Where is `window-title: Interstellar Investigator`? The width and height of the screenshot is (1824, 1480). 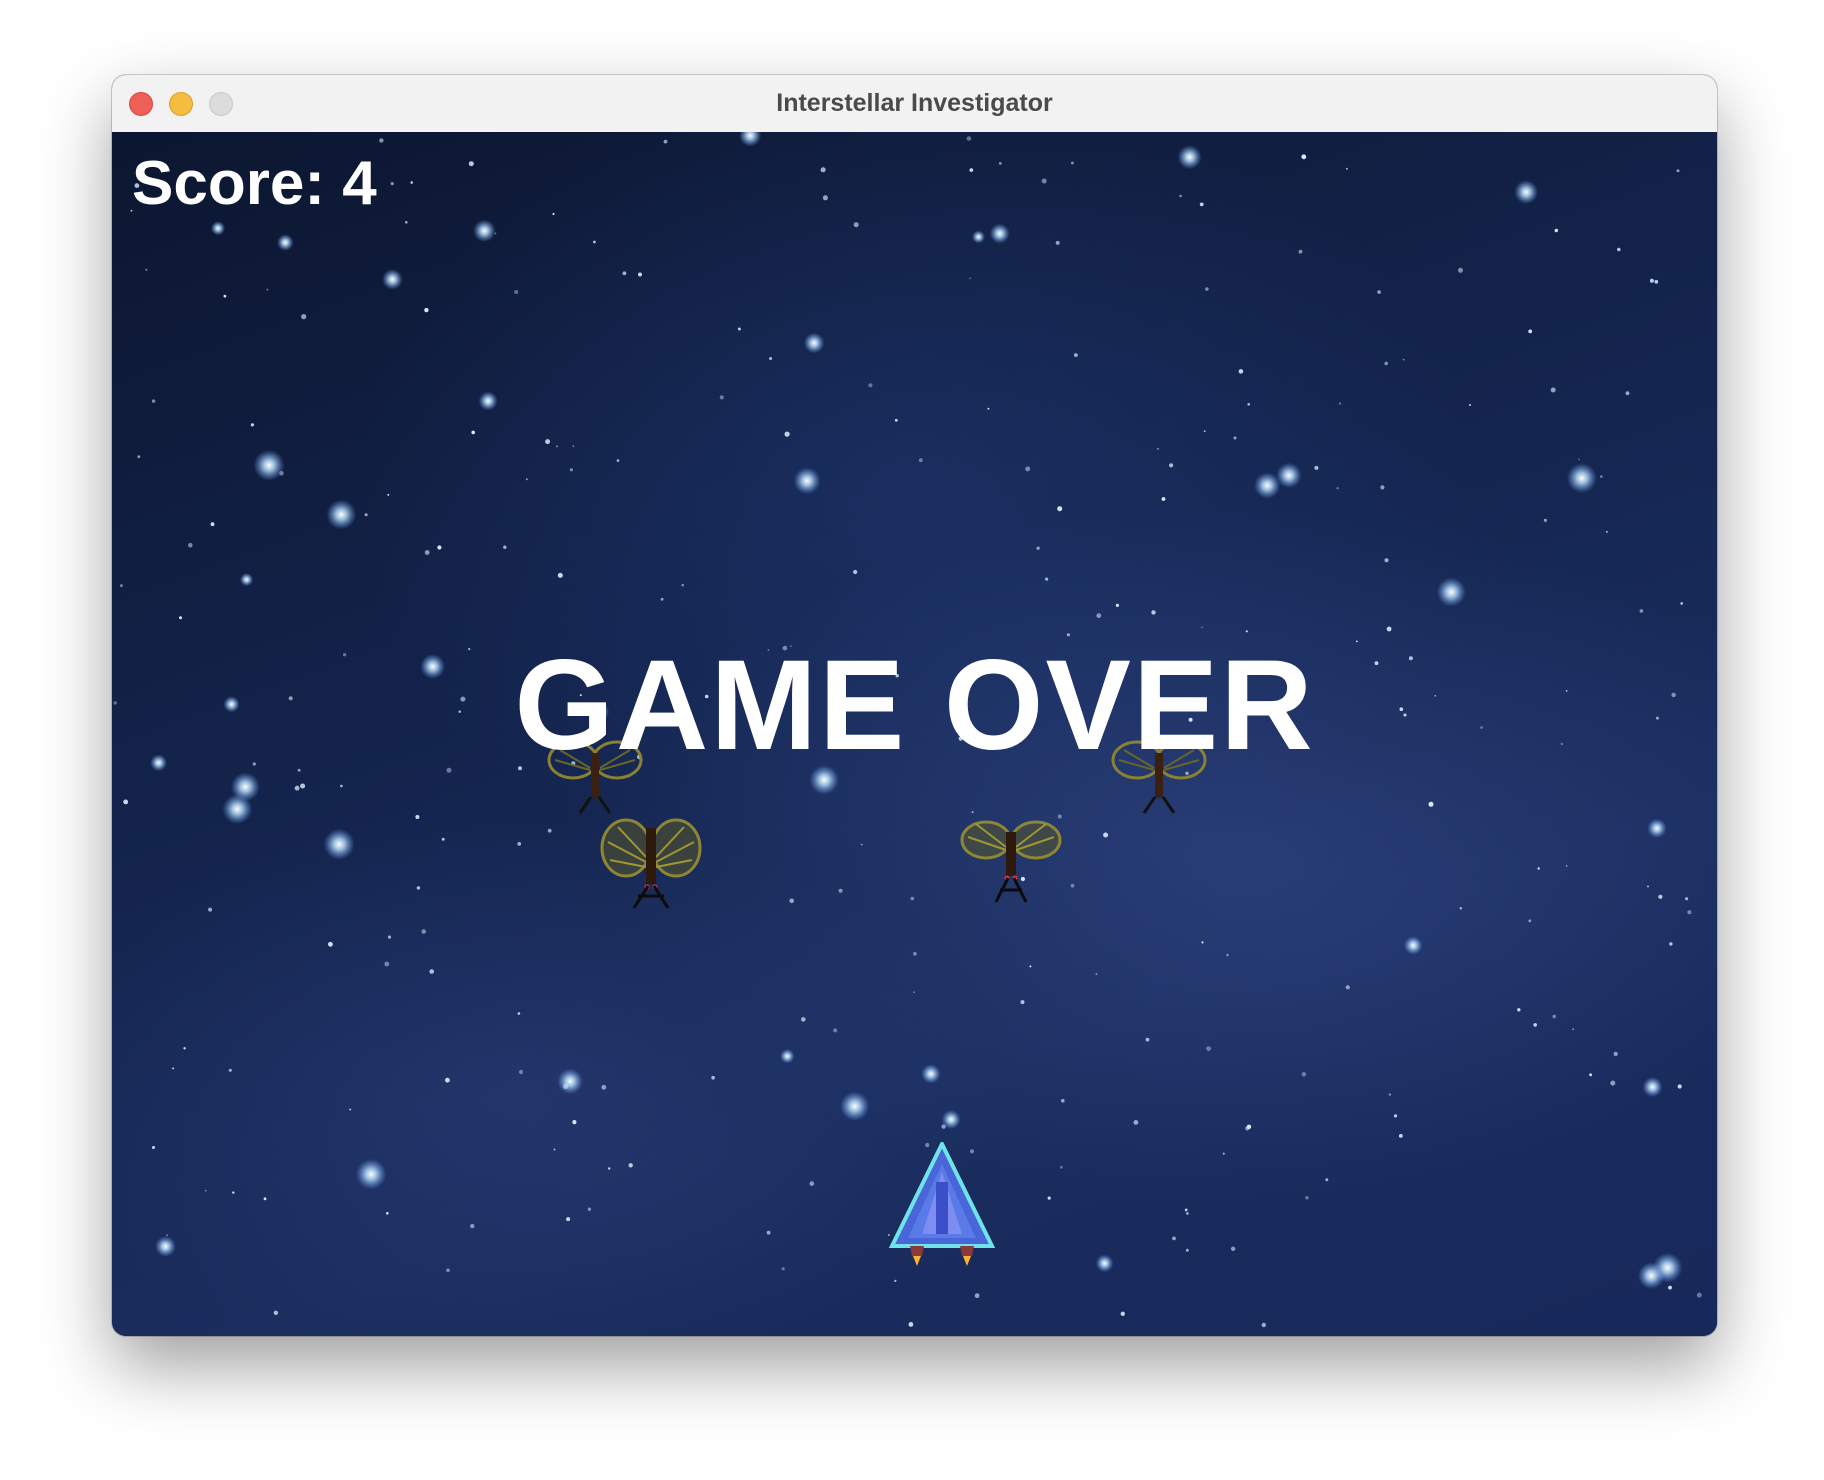
window-title: Interstellar Investigator is located at coordinates (914, 103).